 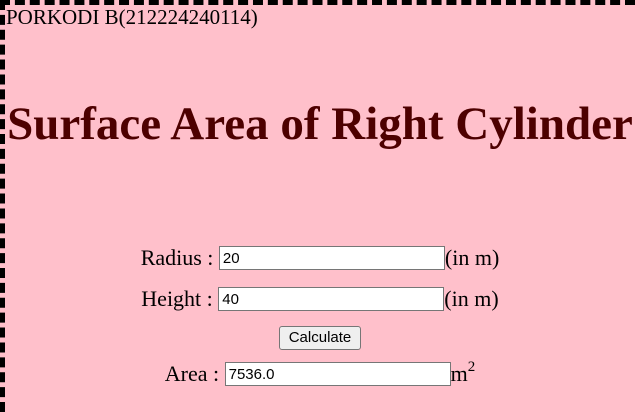 I want to click on height-row: Height : (in m), so click(x=320, y=299).